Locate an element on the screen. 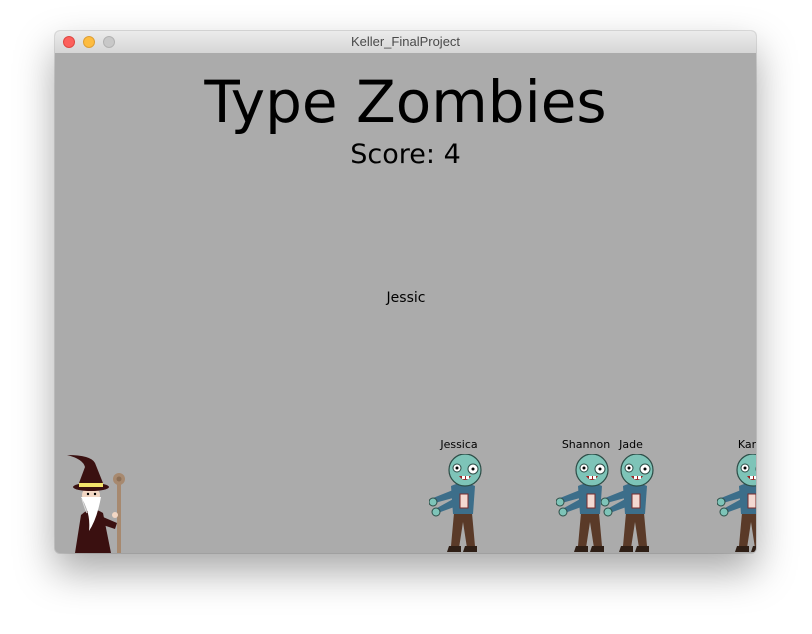 Image resolution: width=812 pixels, height=634 pixels. zombie-name: Kar is located at coordinates (746, 444).